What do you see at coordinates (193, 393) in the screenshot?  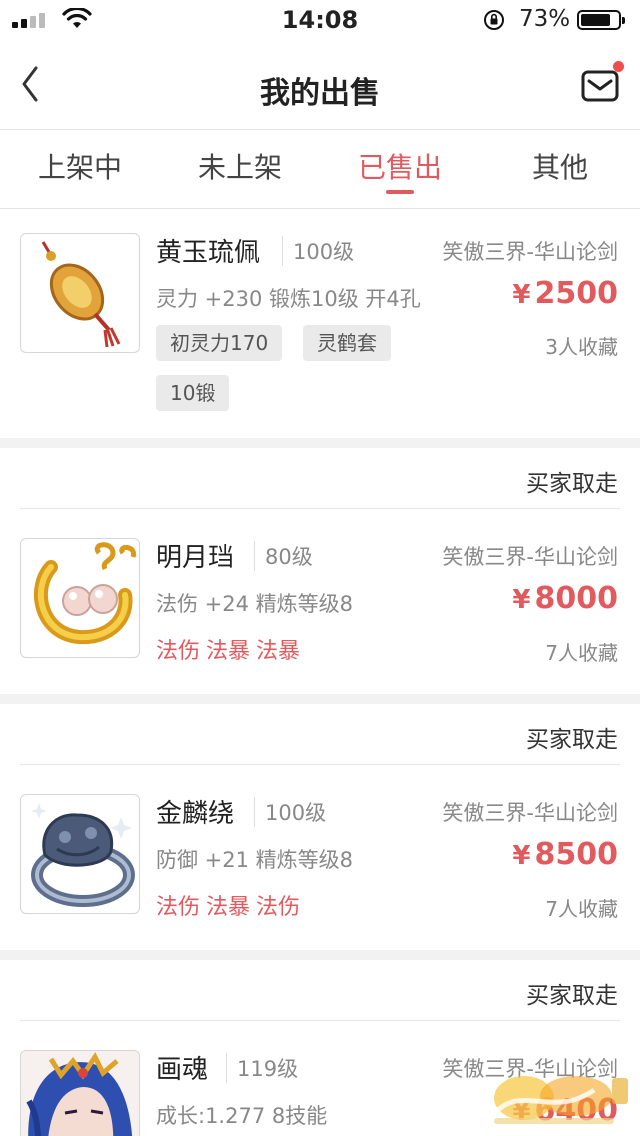 I see `item-tag: 10锻` at bounding box center [193, 393].